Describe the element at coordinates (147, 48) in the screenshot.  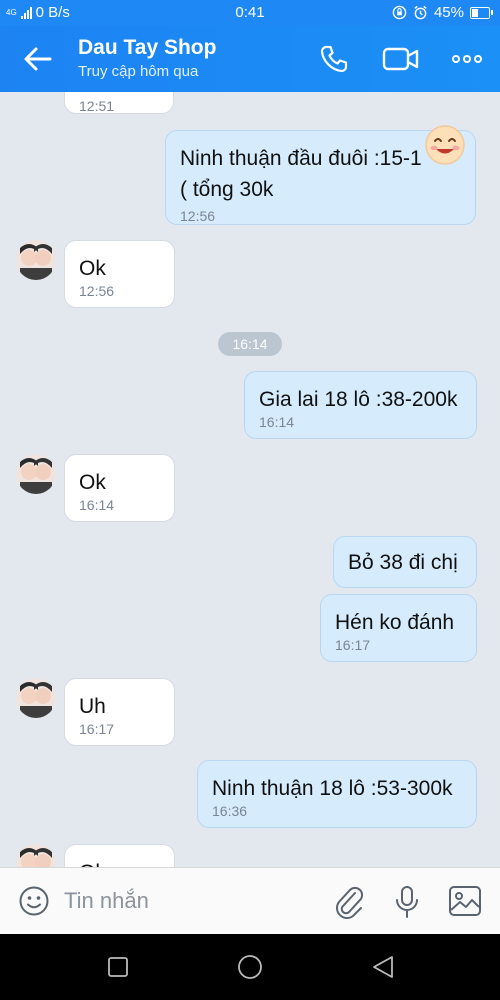
I see `contact-name: Dau Tay Shop` at that location.